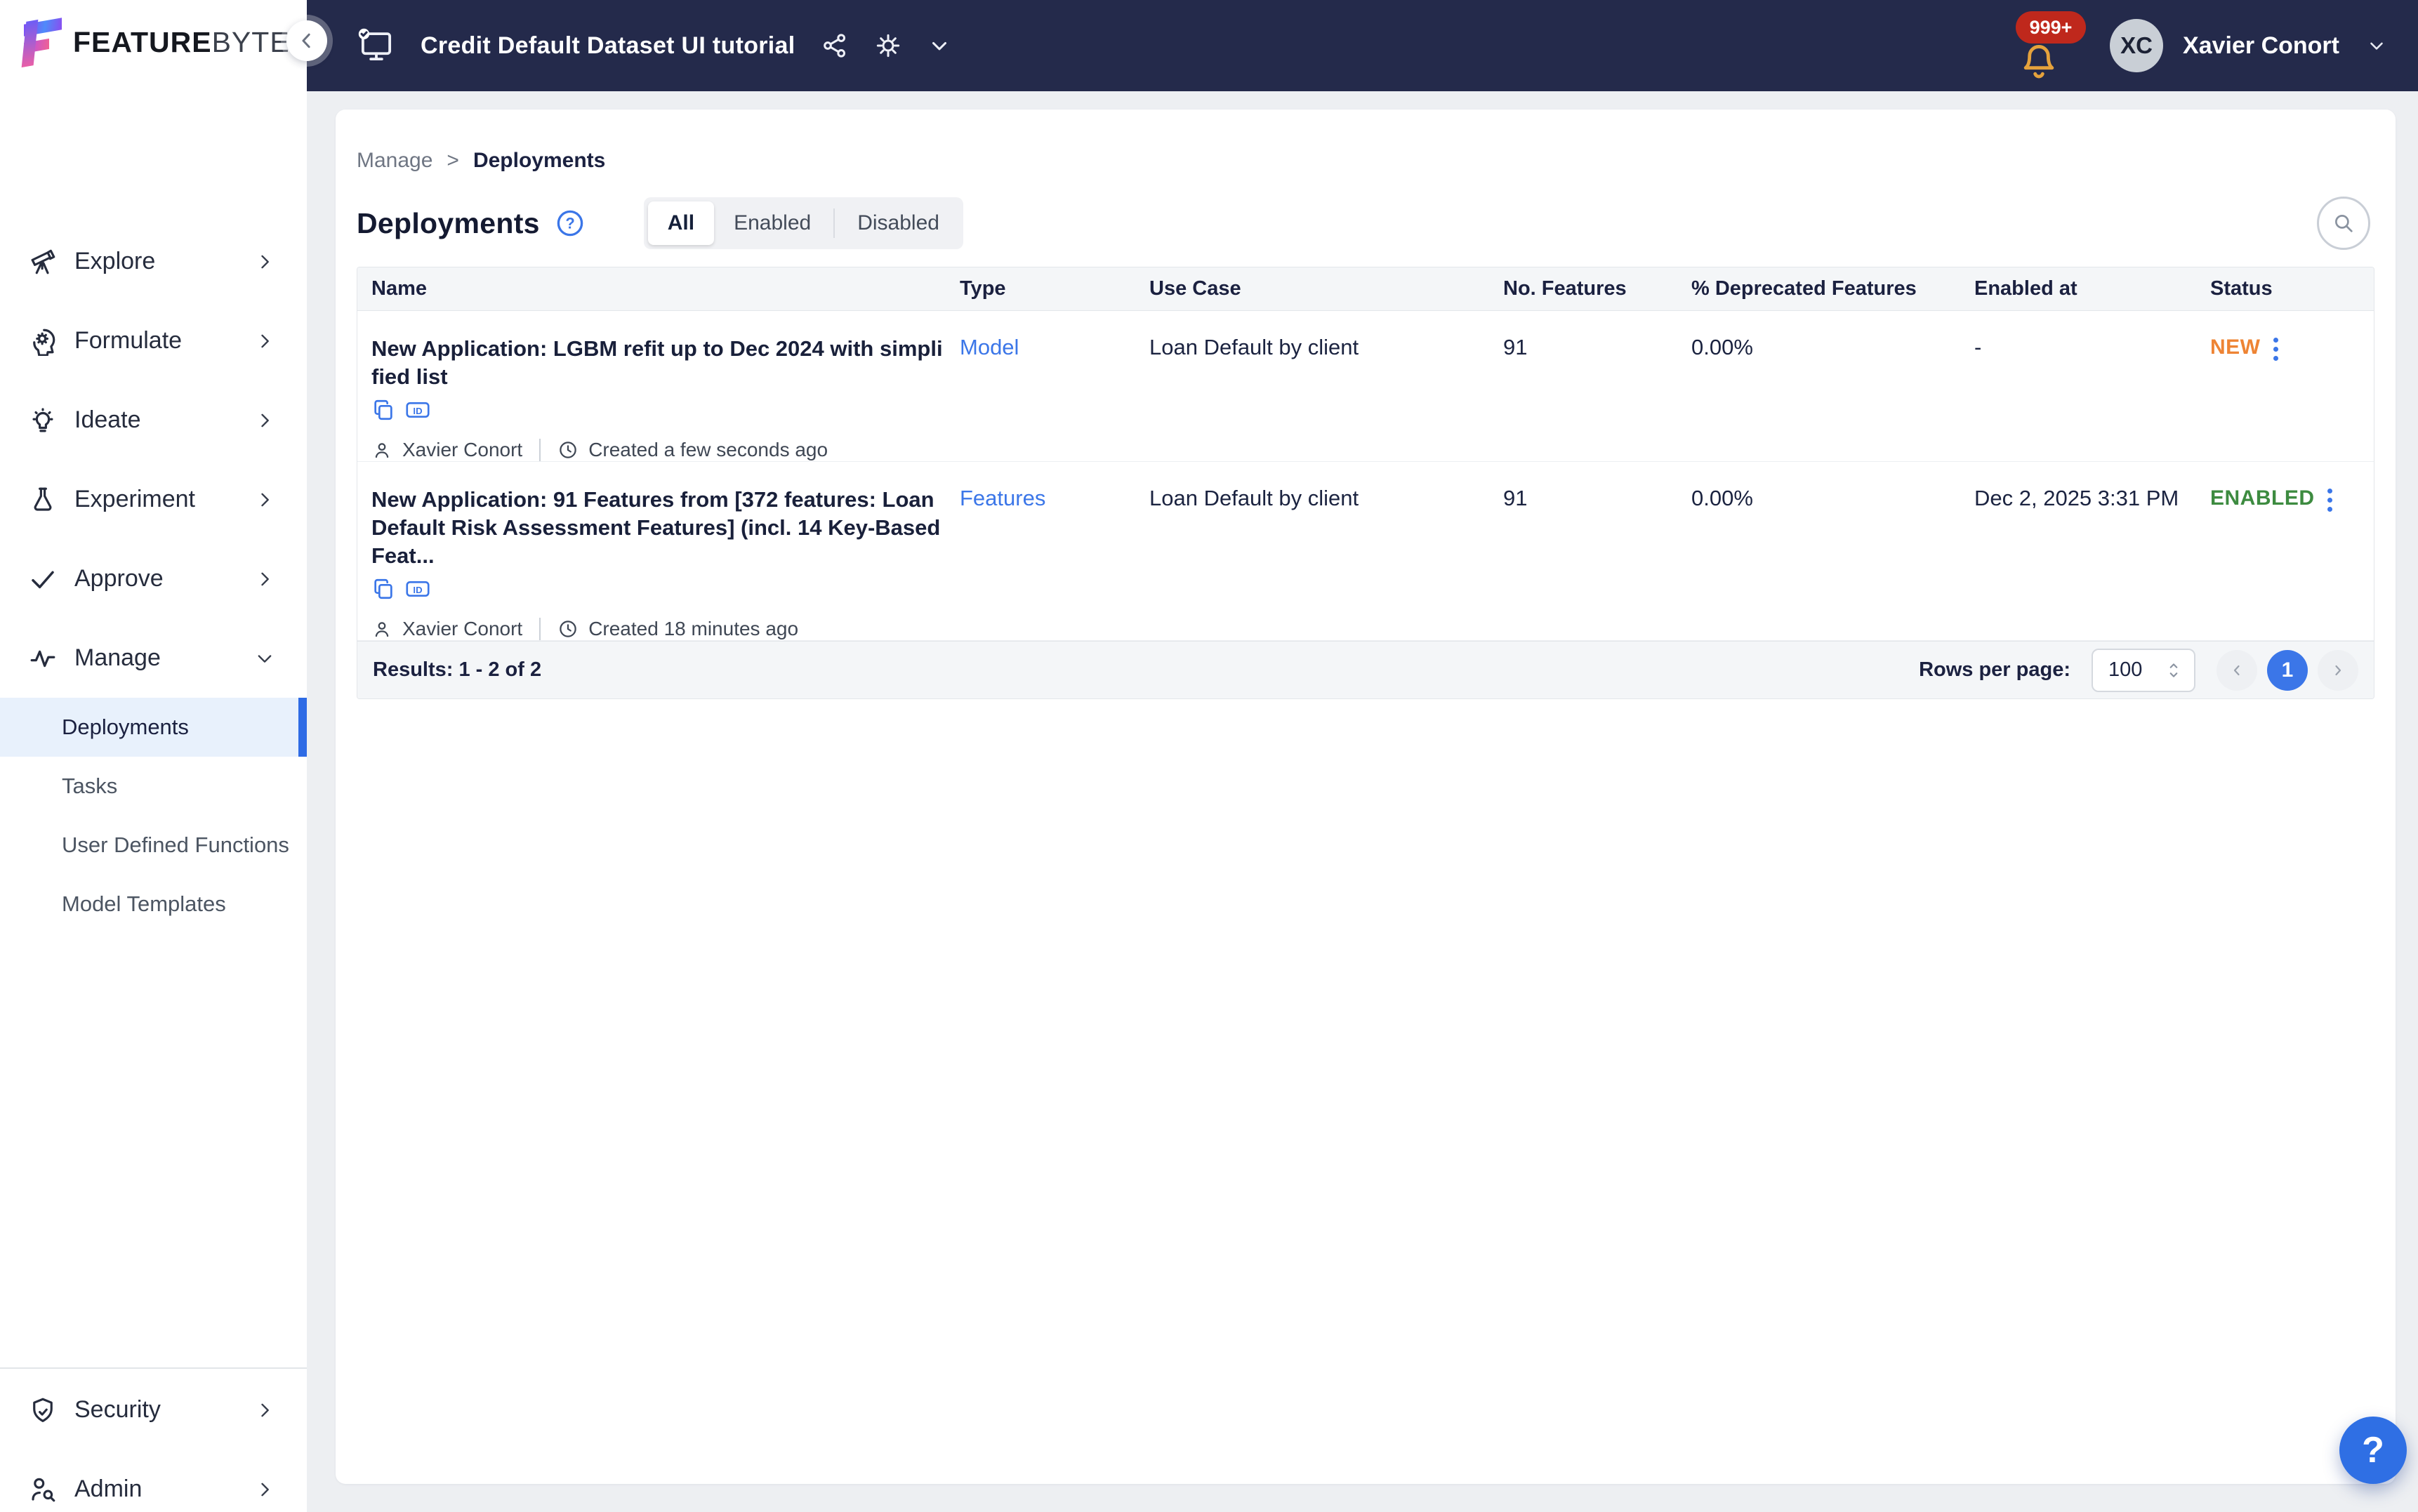  I want to click on sidebar-item-label: Ideate, so click(107, 419).